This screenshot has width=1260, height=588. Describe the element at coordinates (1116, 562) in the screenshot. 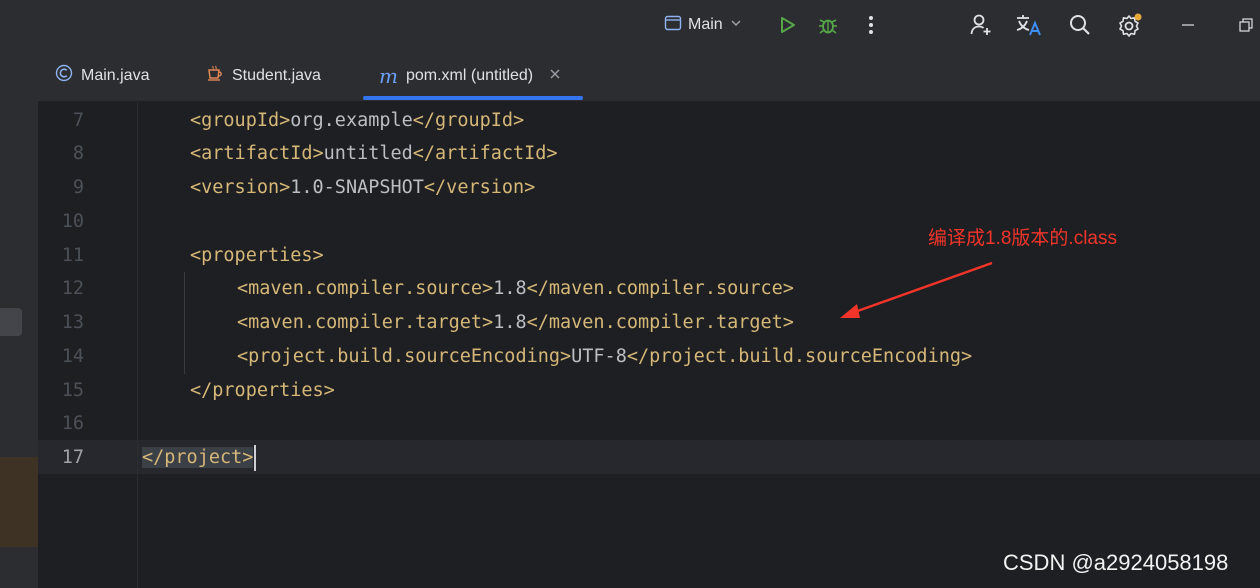

I see `watermark: CSDN @a2924058198` at that location.